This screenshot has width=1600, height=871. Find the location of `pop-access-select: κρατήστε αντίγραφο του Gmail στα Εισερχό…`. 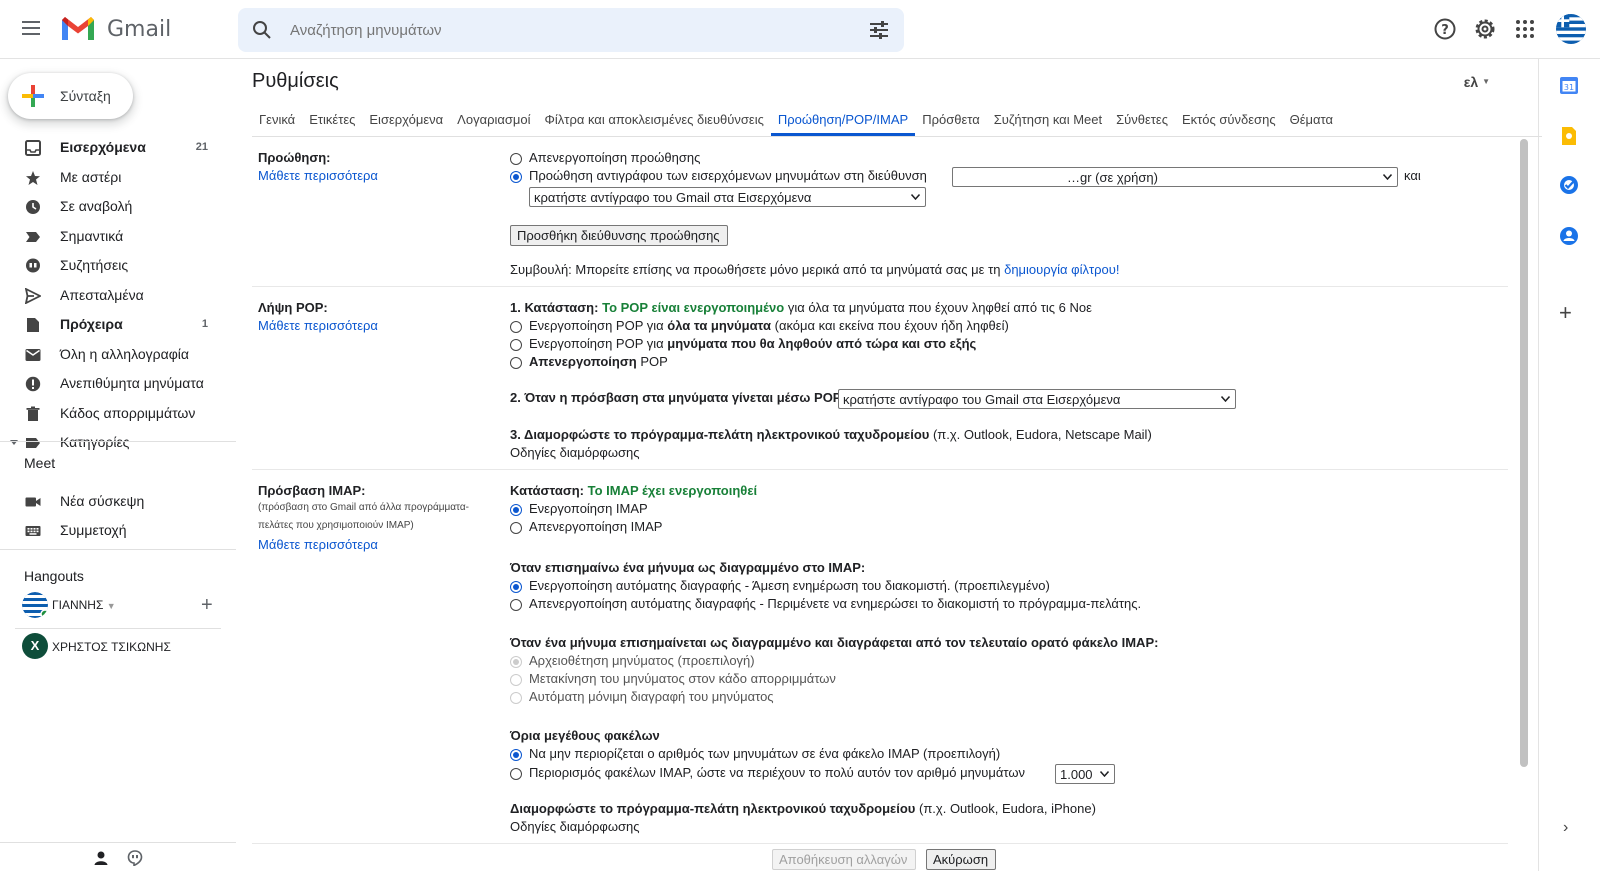

pop-access-select: κρατήστε αντίγραφο του Gmail στα Εισερχό… is located at coordinates (1037, 399).